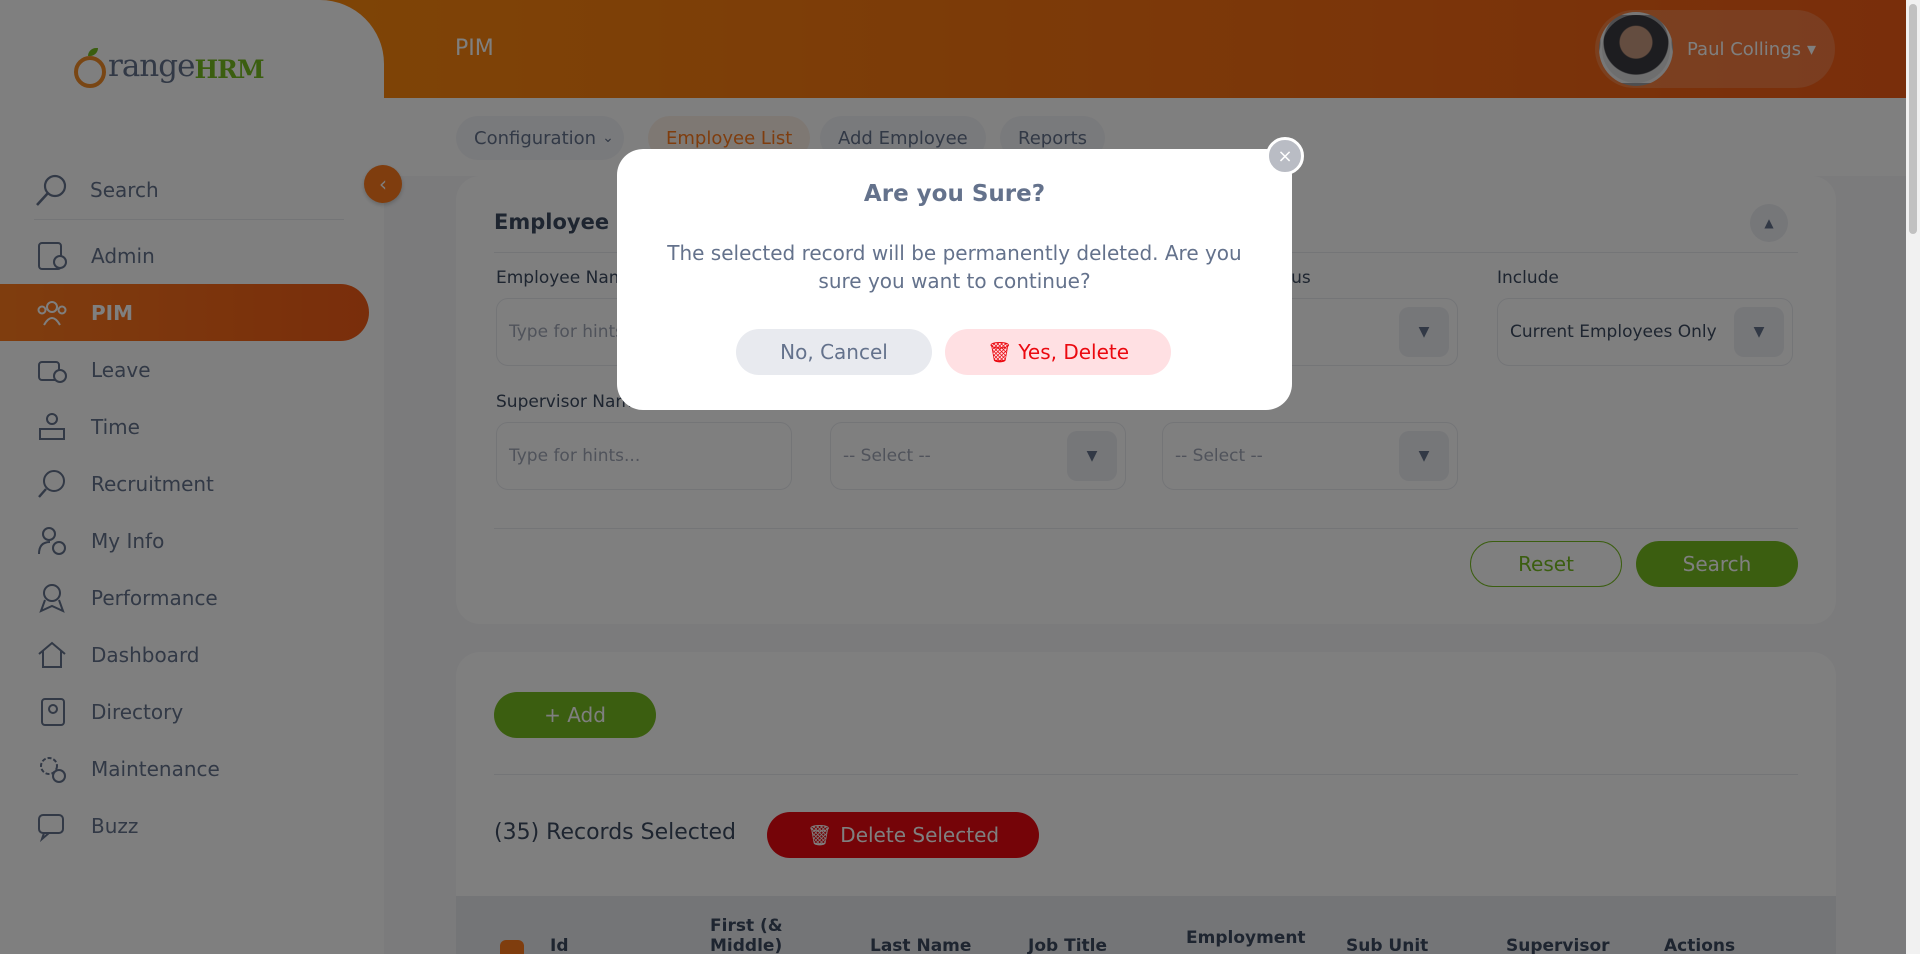  What do you see at coordinates (954, 194) in the screenshot?
I see `dialog-title: Are you Sure?` at bounding box center [954, 194].